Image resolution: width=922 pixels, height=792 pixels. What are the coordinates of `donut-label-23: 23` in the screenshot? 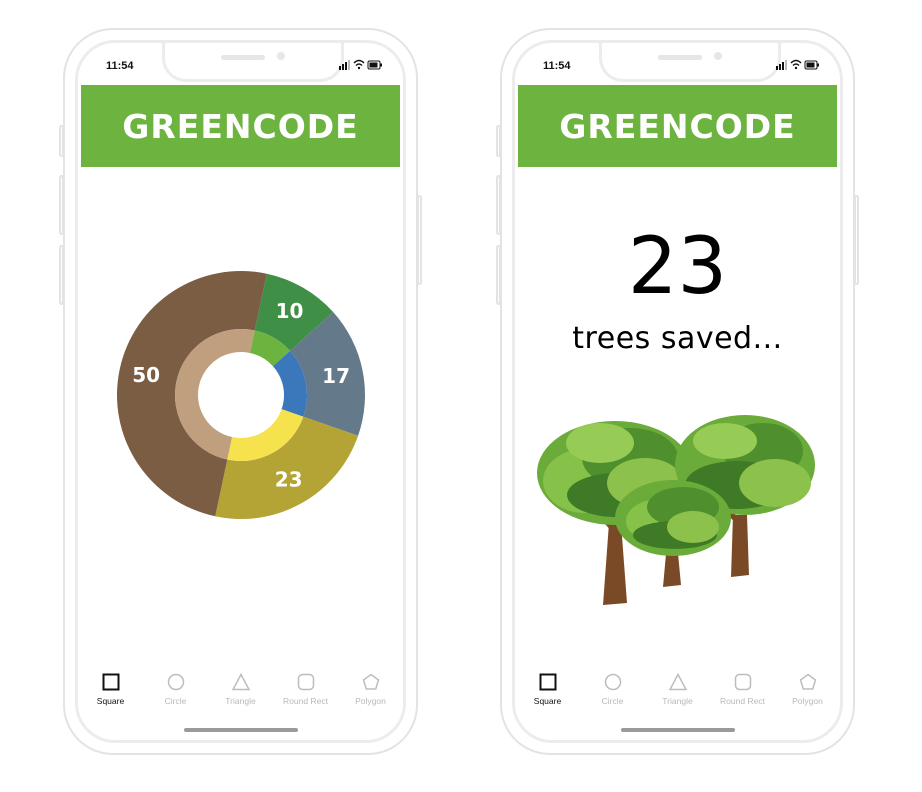 It's located at (289, 480).